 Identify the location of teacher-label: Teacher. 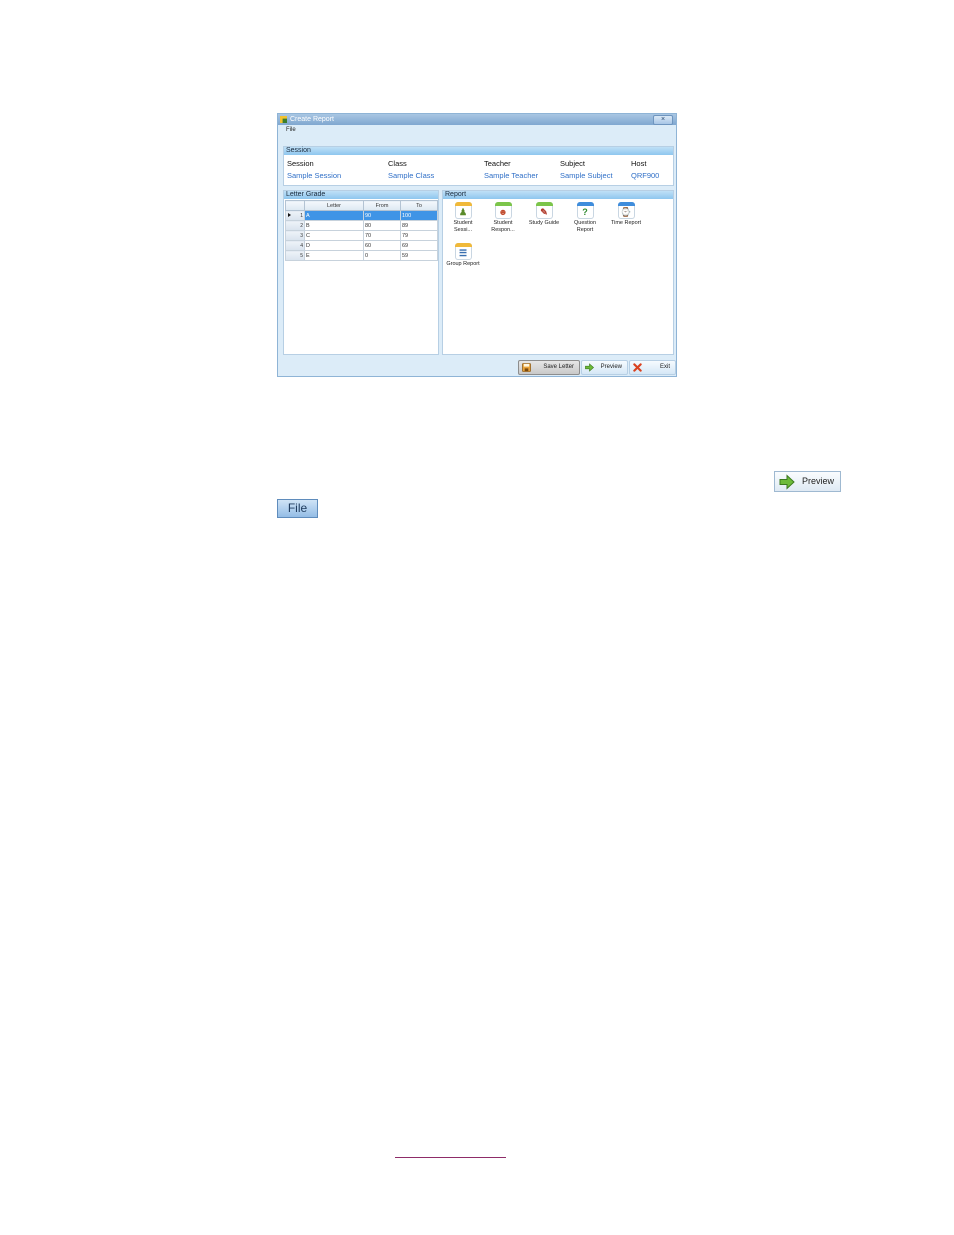
(497, 163).